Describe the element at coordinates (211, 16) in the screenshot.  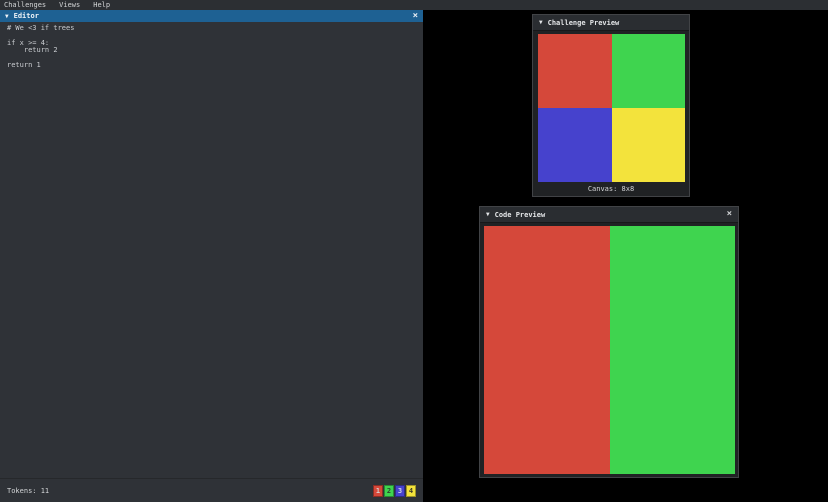
I see `editor-titlebar: ▼ Editor ×` at that location.